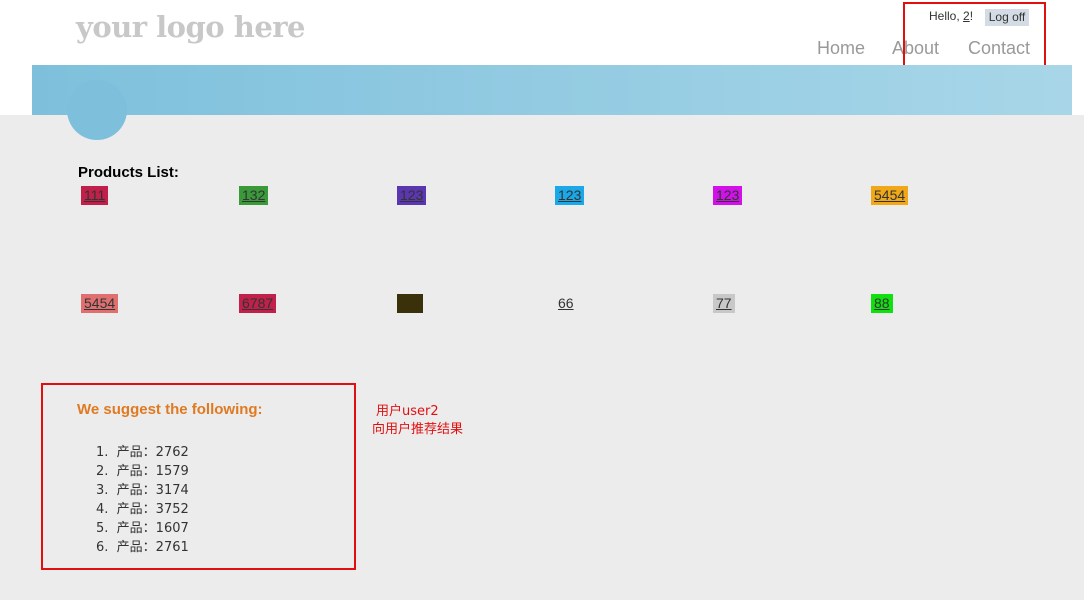 This screenshot has height=600, width=1084. I want to click on annotation-result: 向用户推荐结果, so click(418, 429).